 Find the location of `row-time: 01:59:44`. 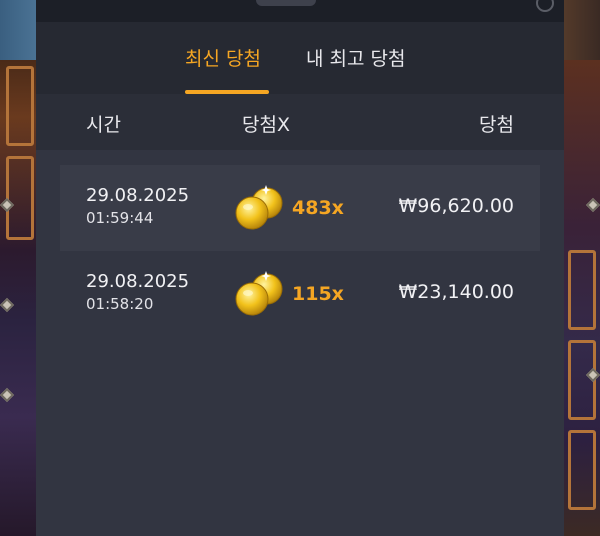

row-time: 01:59:44 is located at coordinates (120, 218).